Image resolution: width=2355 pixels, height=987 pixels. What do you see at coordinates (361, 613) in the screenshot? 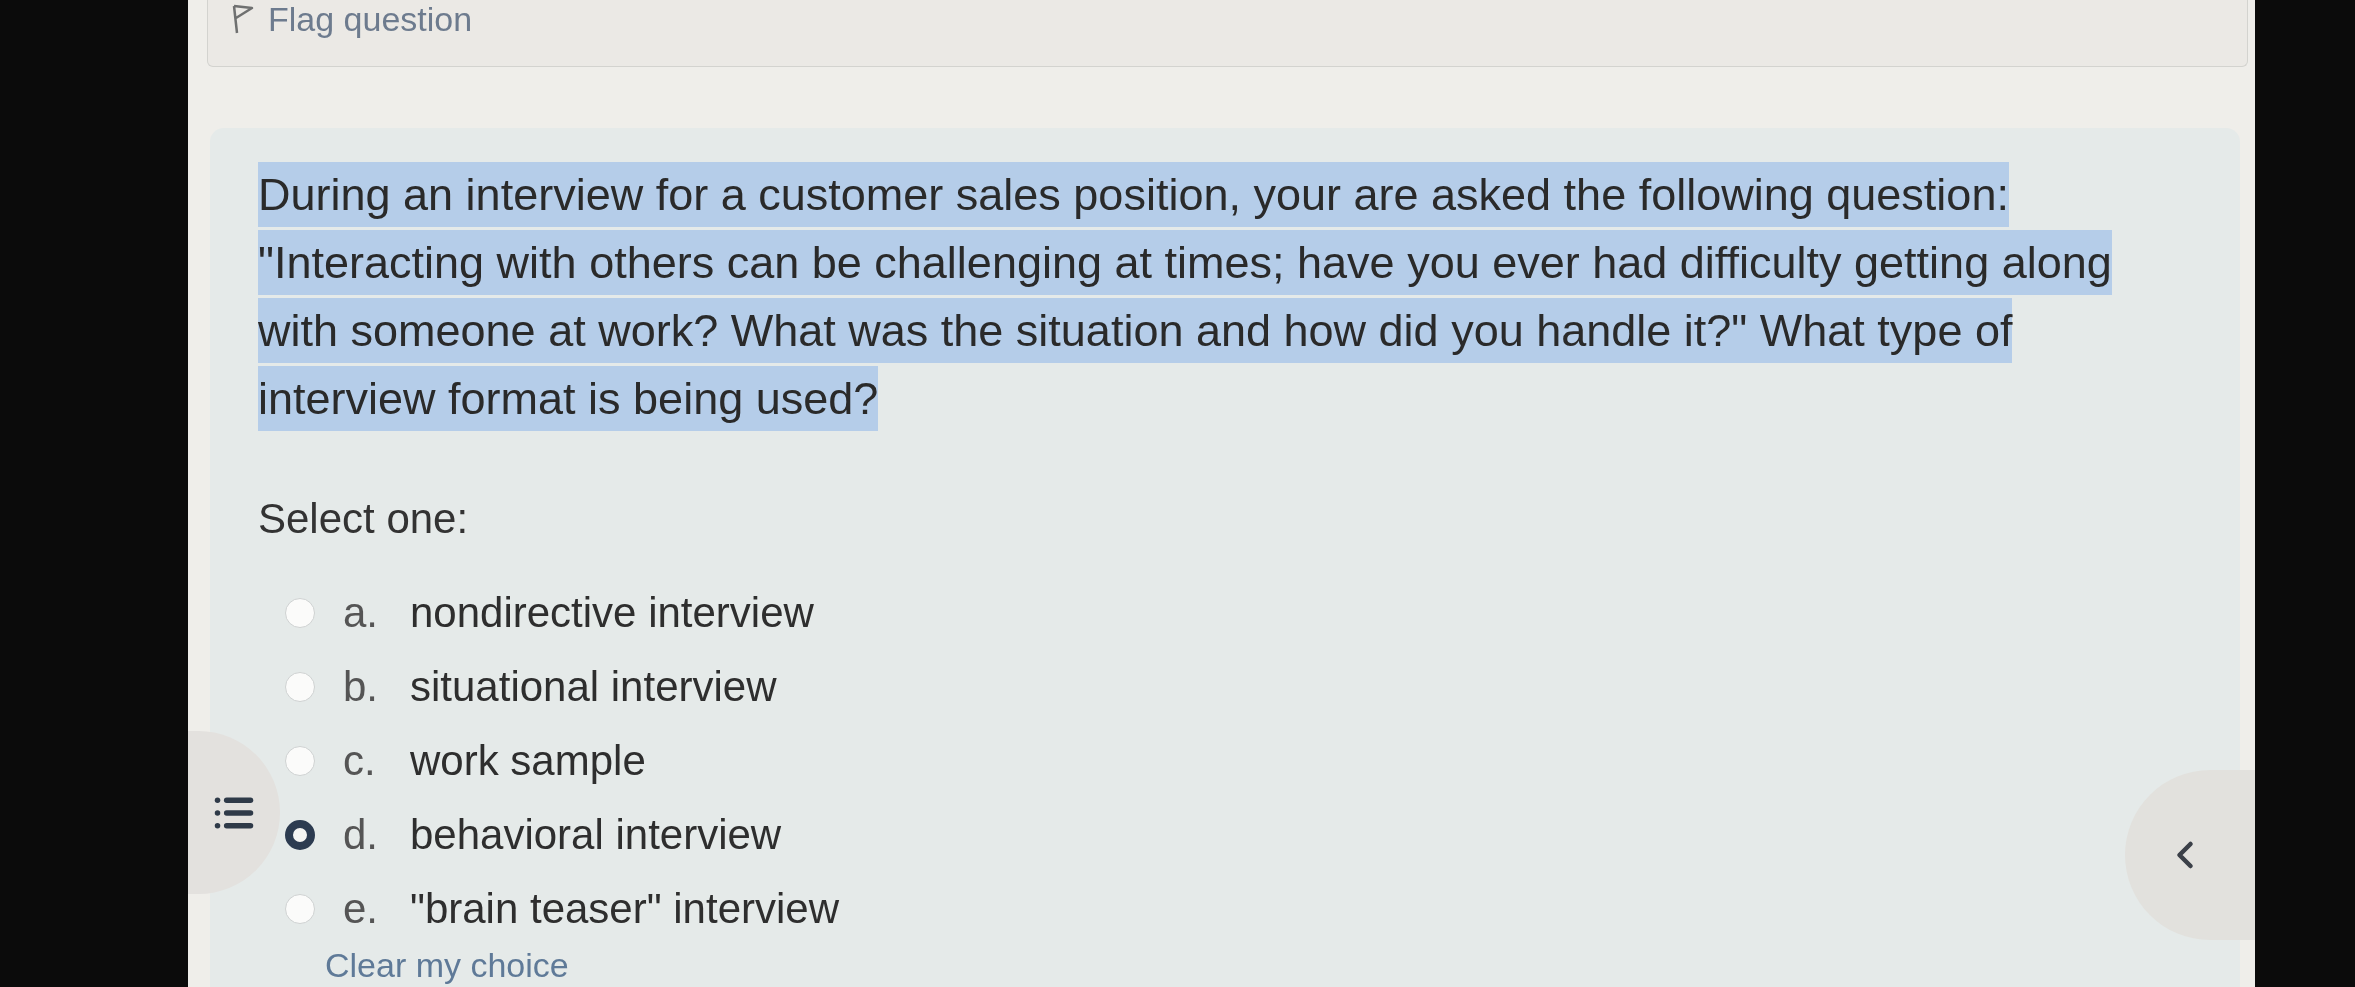
I see `option-letter: a.` at bounding box center [361, 613].